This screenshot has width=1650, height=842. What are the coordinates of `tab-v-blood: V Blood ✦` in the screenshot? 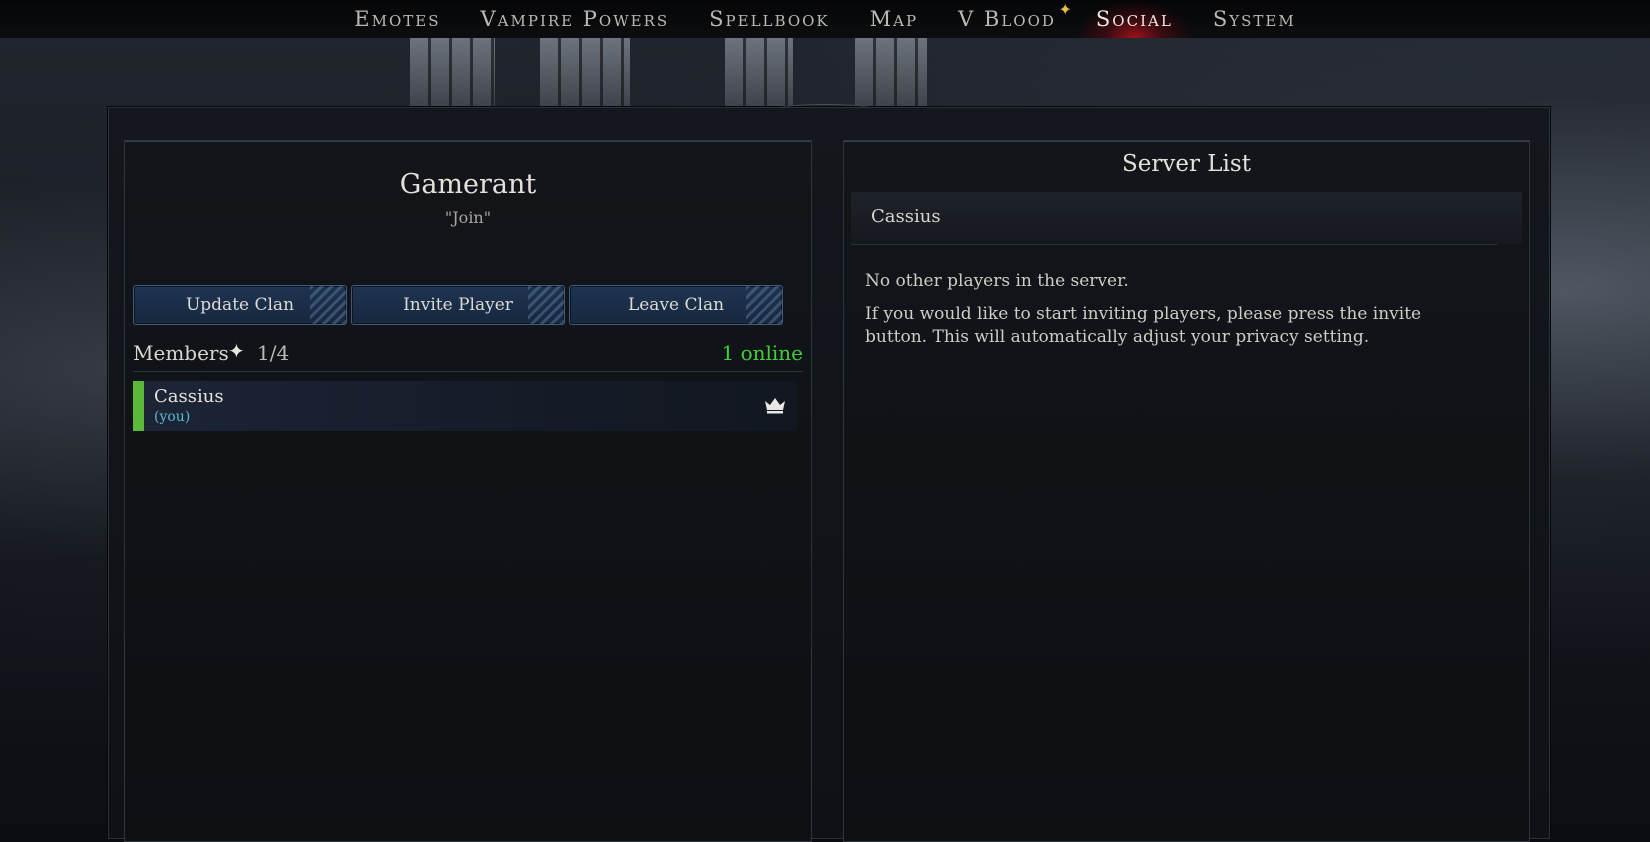 It's located at (1007, 19).